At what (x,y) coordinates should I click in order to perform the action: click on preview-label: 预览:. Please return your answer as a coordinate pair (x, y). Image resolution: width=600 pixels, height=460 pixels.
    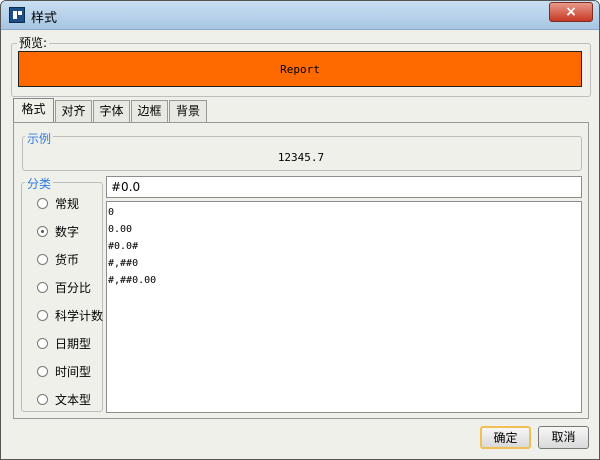
    Looking at the image, I should click on (33, 42).